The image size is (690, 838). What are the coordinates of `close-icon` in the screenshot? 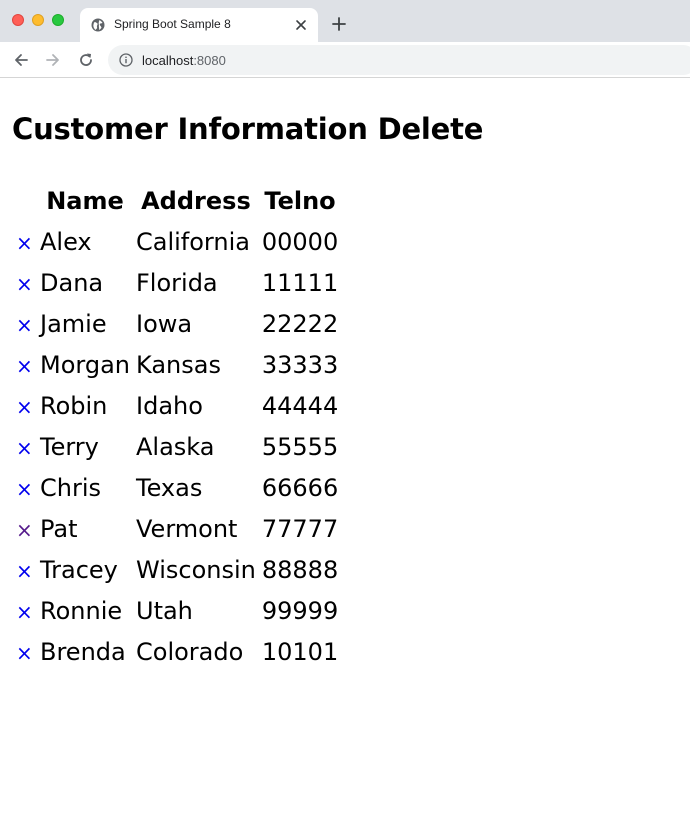 It's located at (301, 25).